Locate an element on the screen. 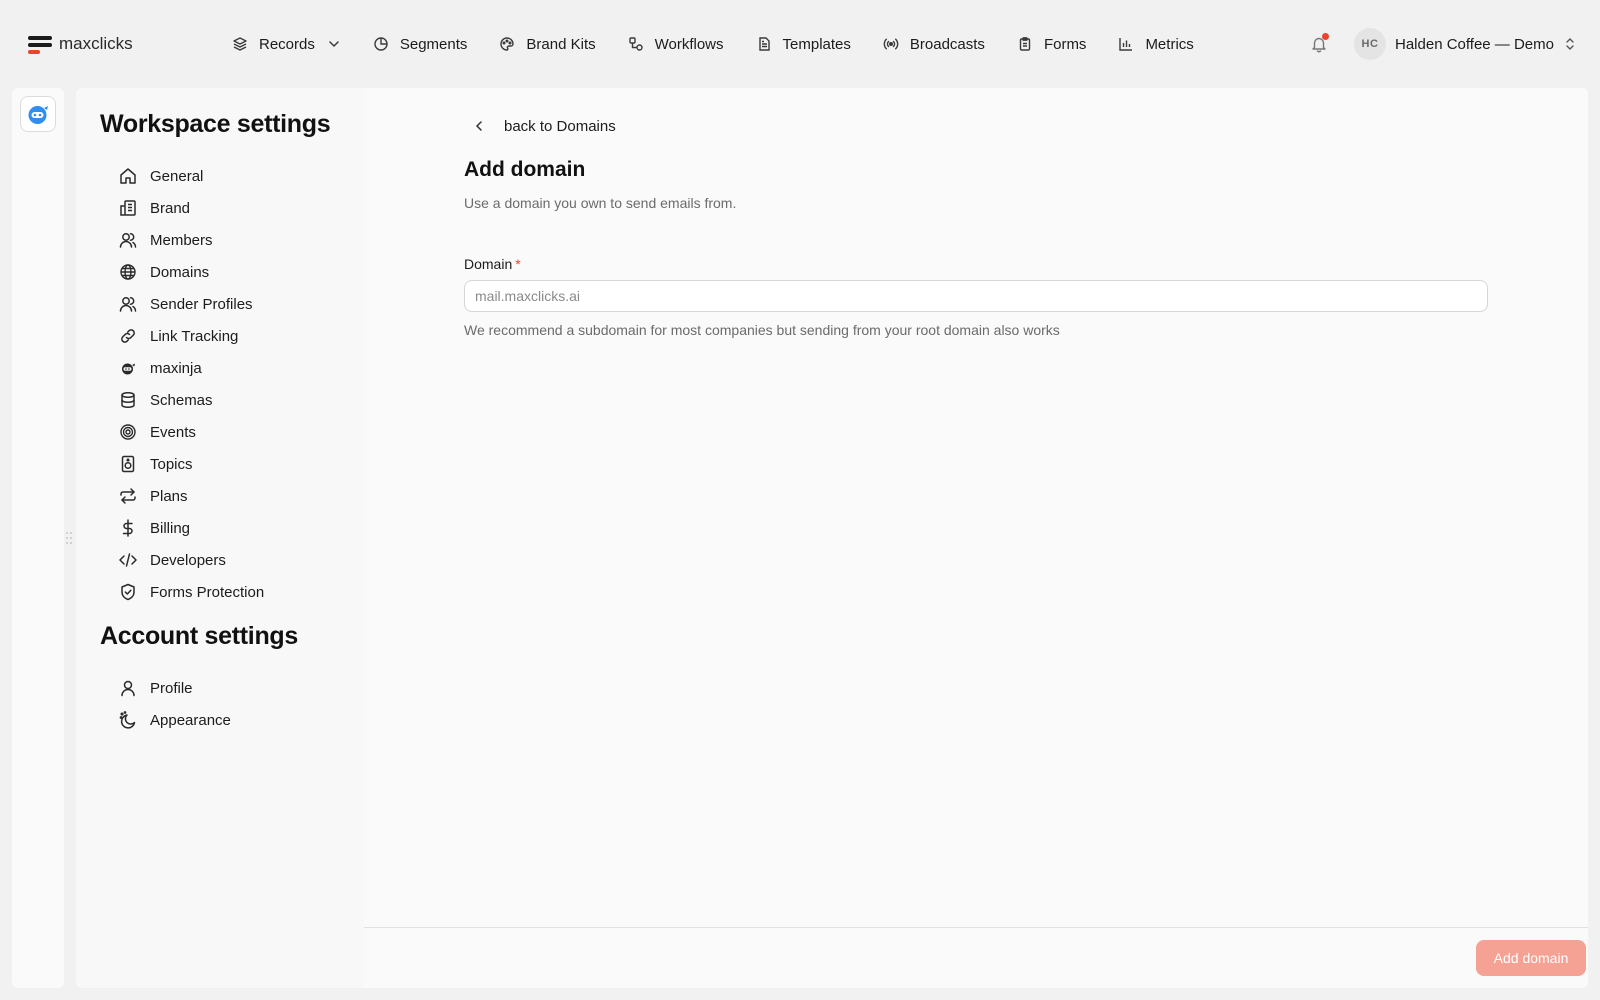 This screenshot has width=1600, height=1000. settings-item-brand: Brand is located at coordinates (191, 208).